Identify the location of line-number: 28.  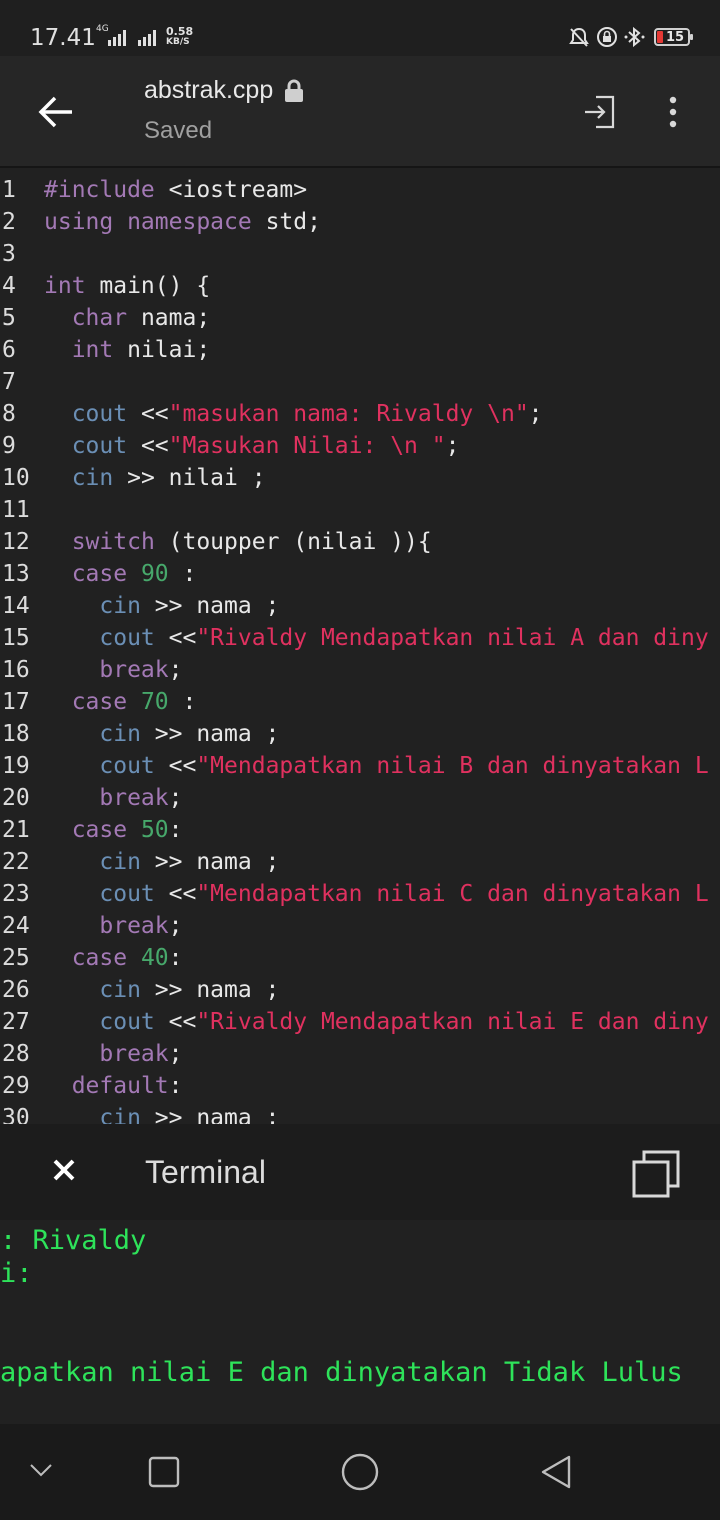
(16, 1054).